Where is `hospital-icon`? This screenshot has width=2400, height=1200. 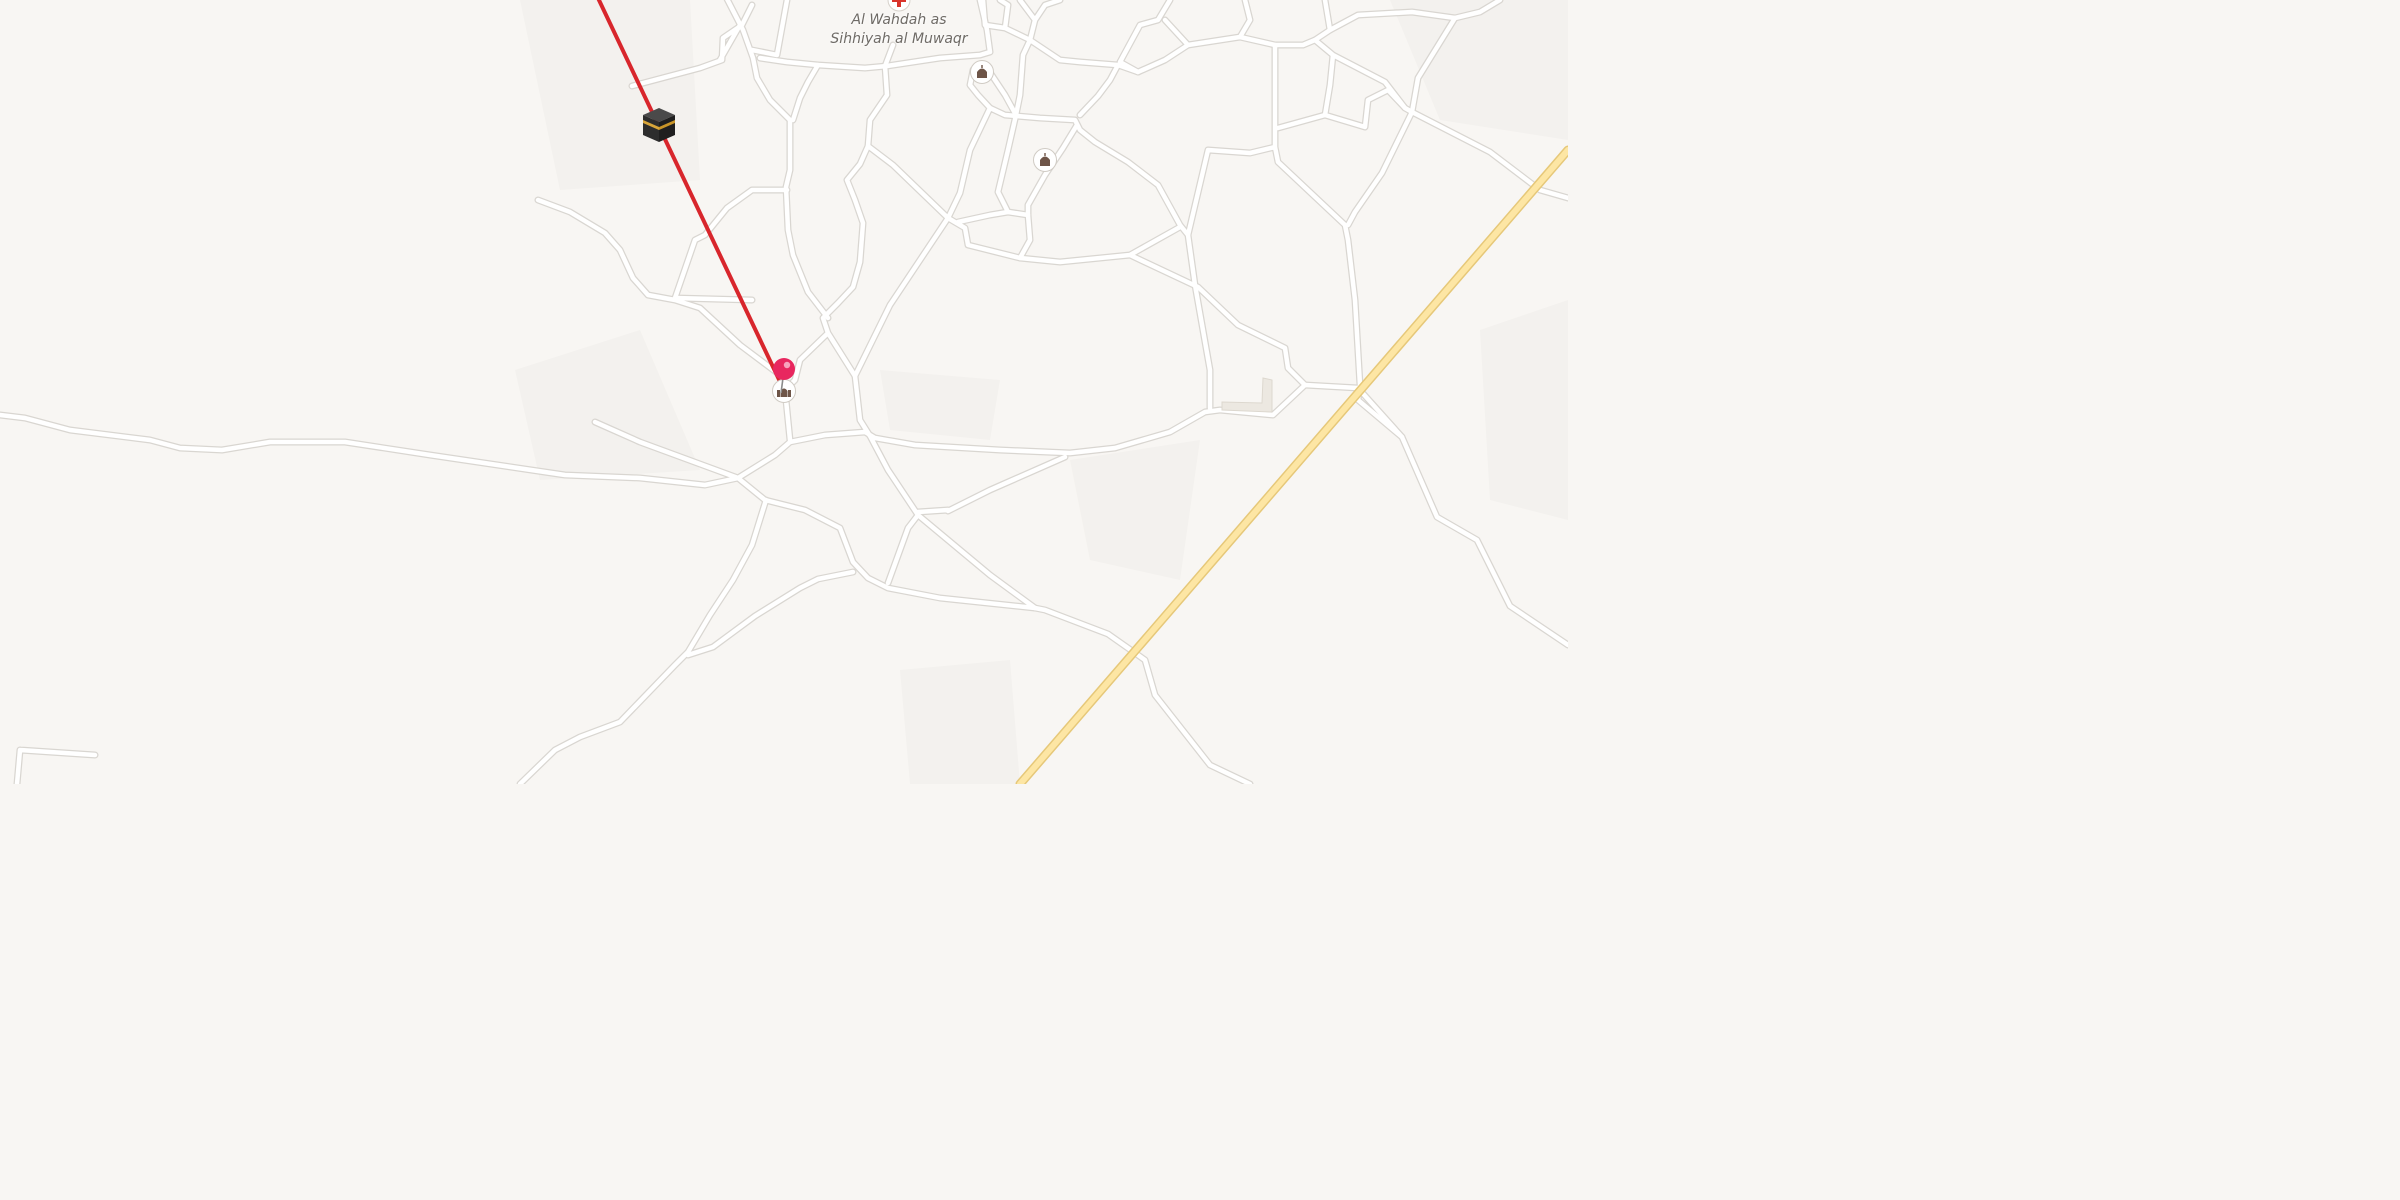
hospital-icon is located at coordinates (899, 6).